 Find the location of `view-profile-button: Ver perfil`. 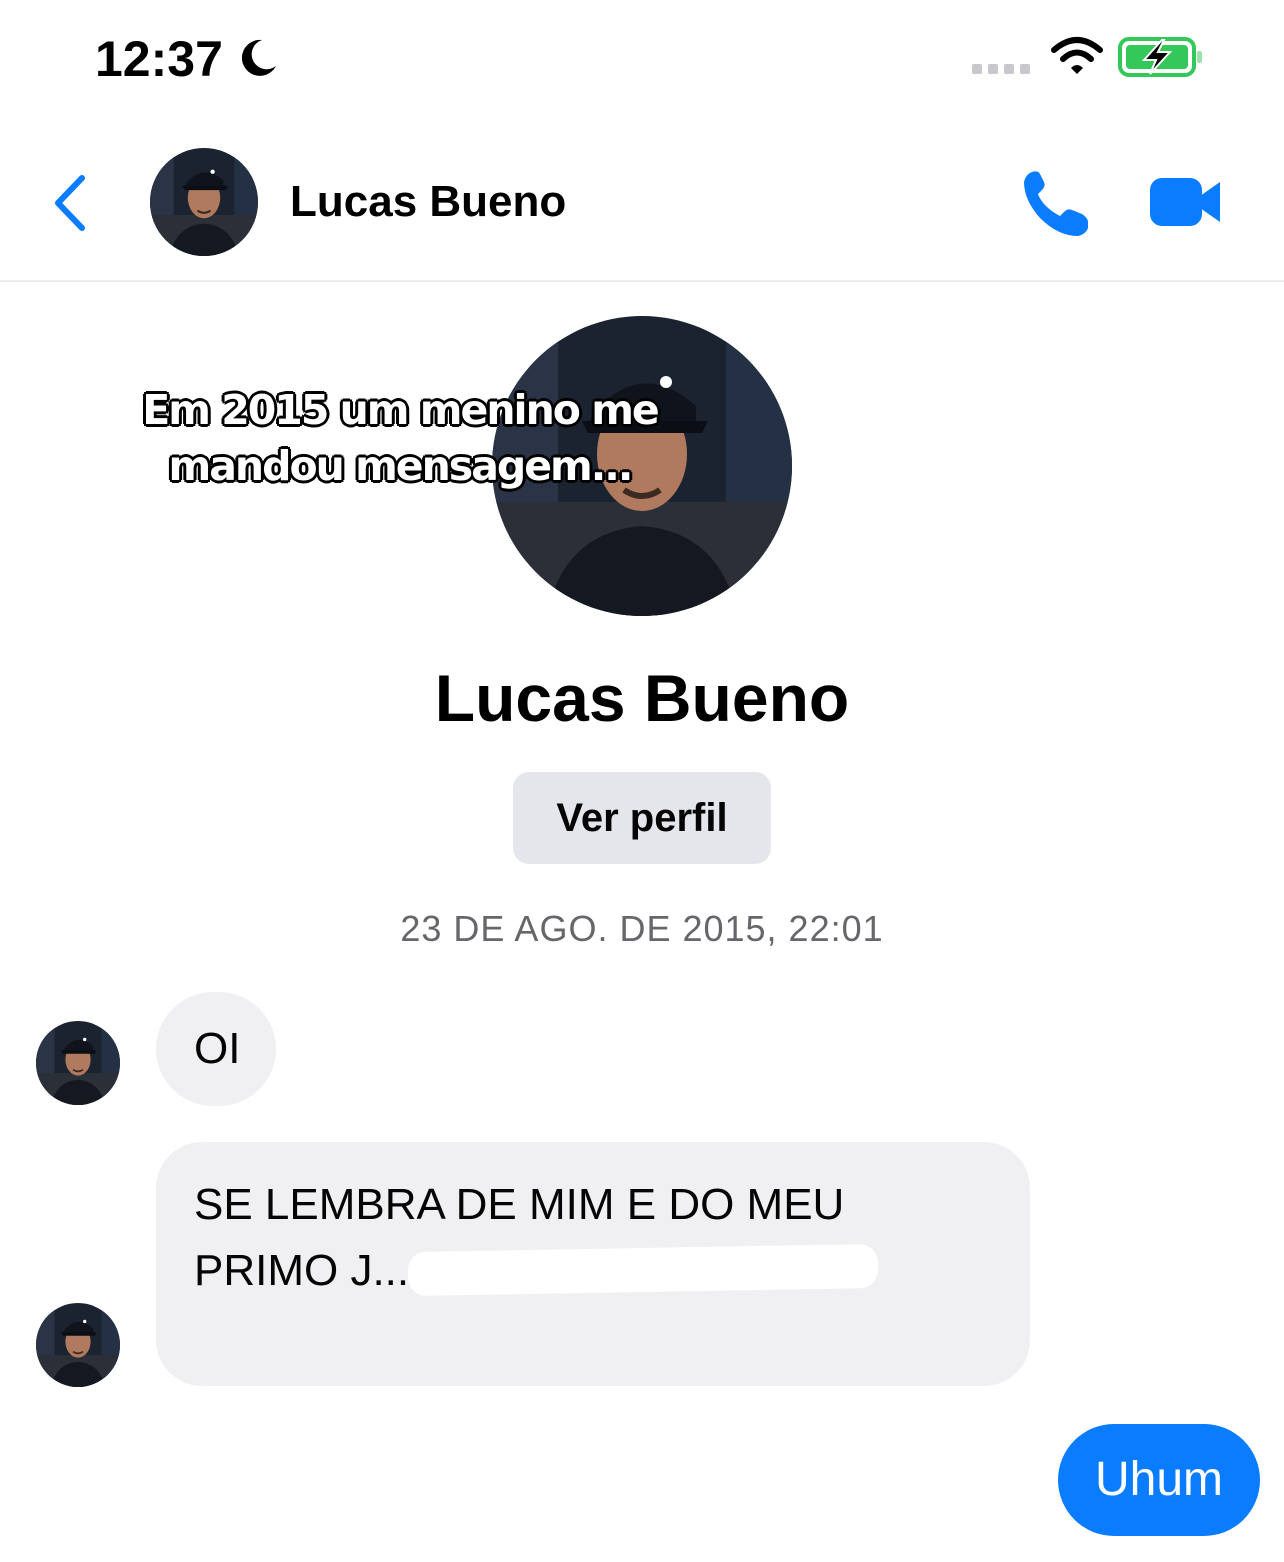

view-profile-button: Ver perfil is located at coordinates (642, 818).